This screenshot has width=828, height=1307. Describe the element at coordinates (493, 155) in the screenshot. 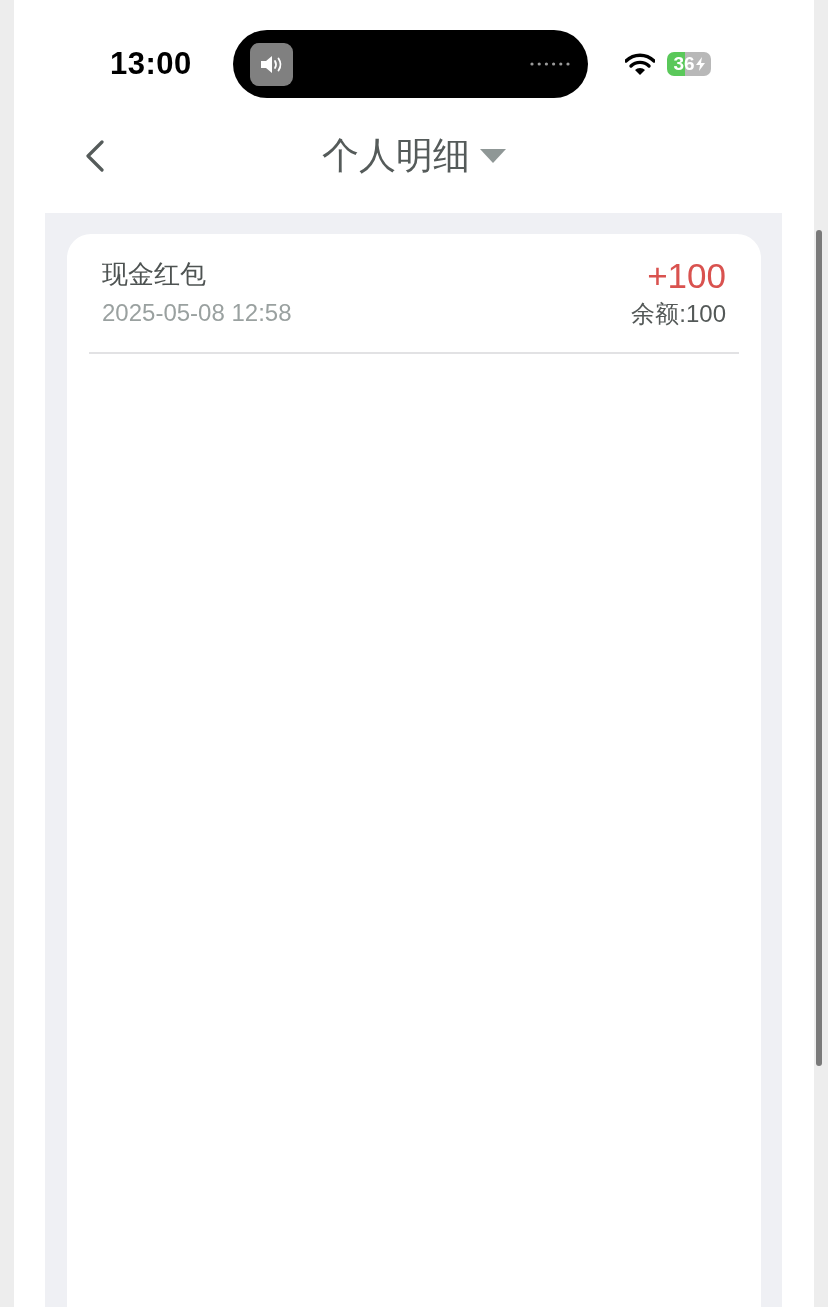

I see `caret-icon` at that location.